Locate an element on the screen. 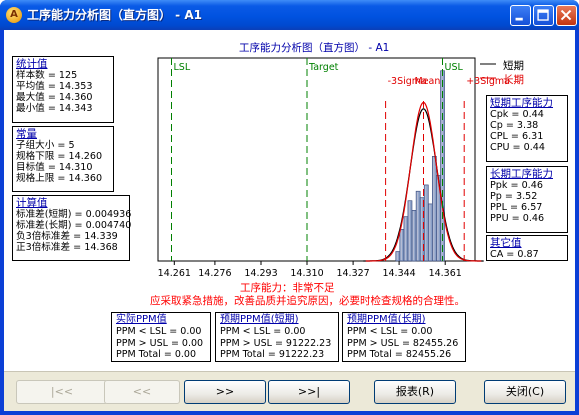 This screenshot has height=415, width=579. long-capability-row: PPU = 0.46 is located at coordinates (517, 218).